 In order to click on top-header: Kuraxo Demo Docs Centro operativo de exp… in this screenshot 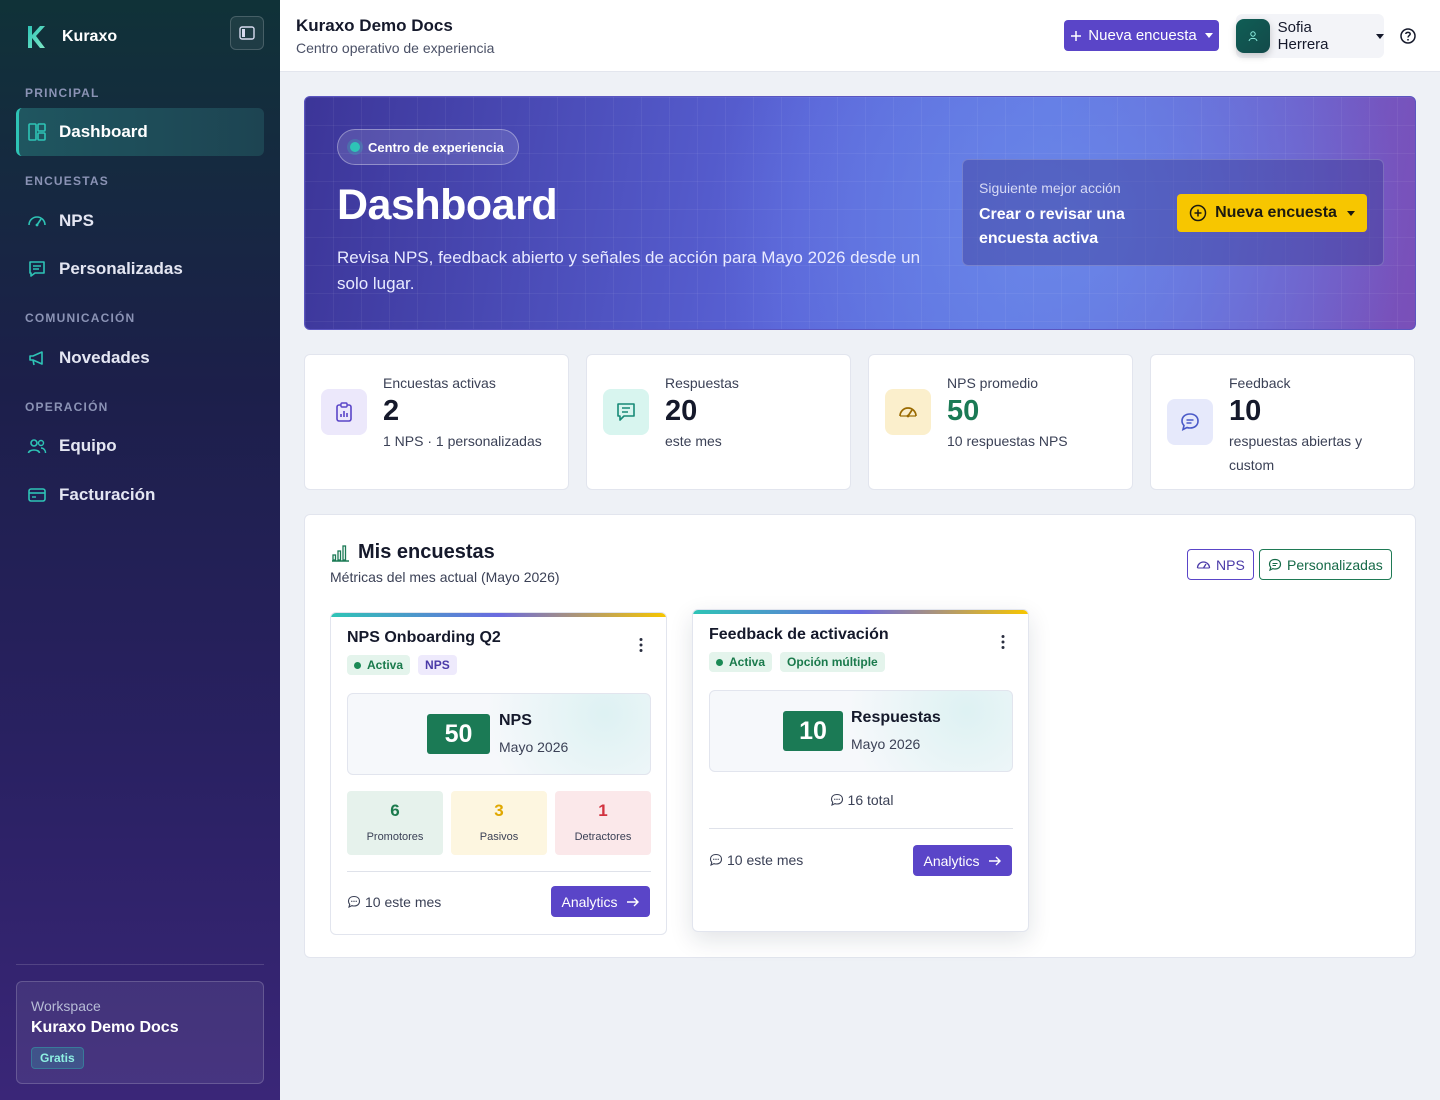, I will do `click(860, 36)`.